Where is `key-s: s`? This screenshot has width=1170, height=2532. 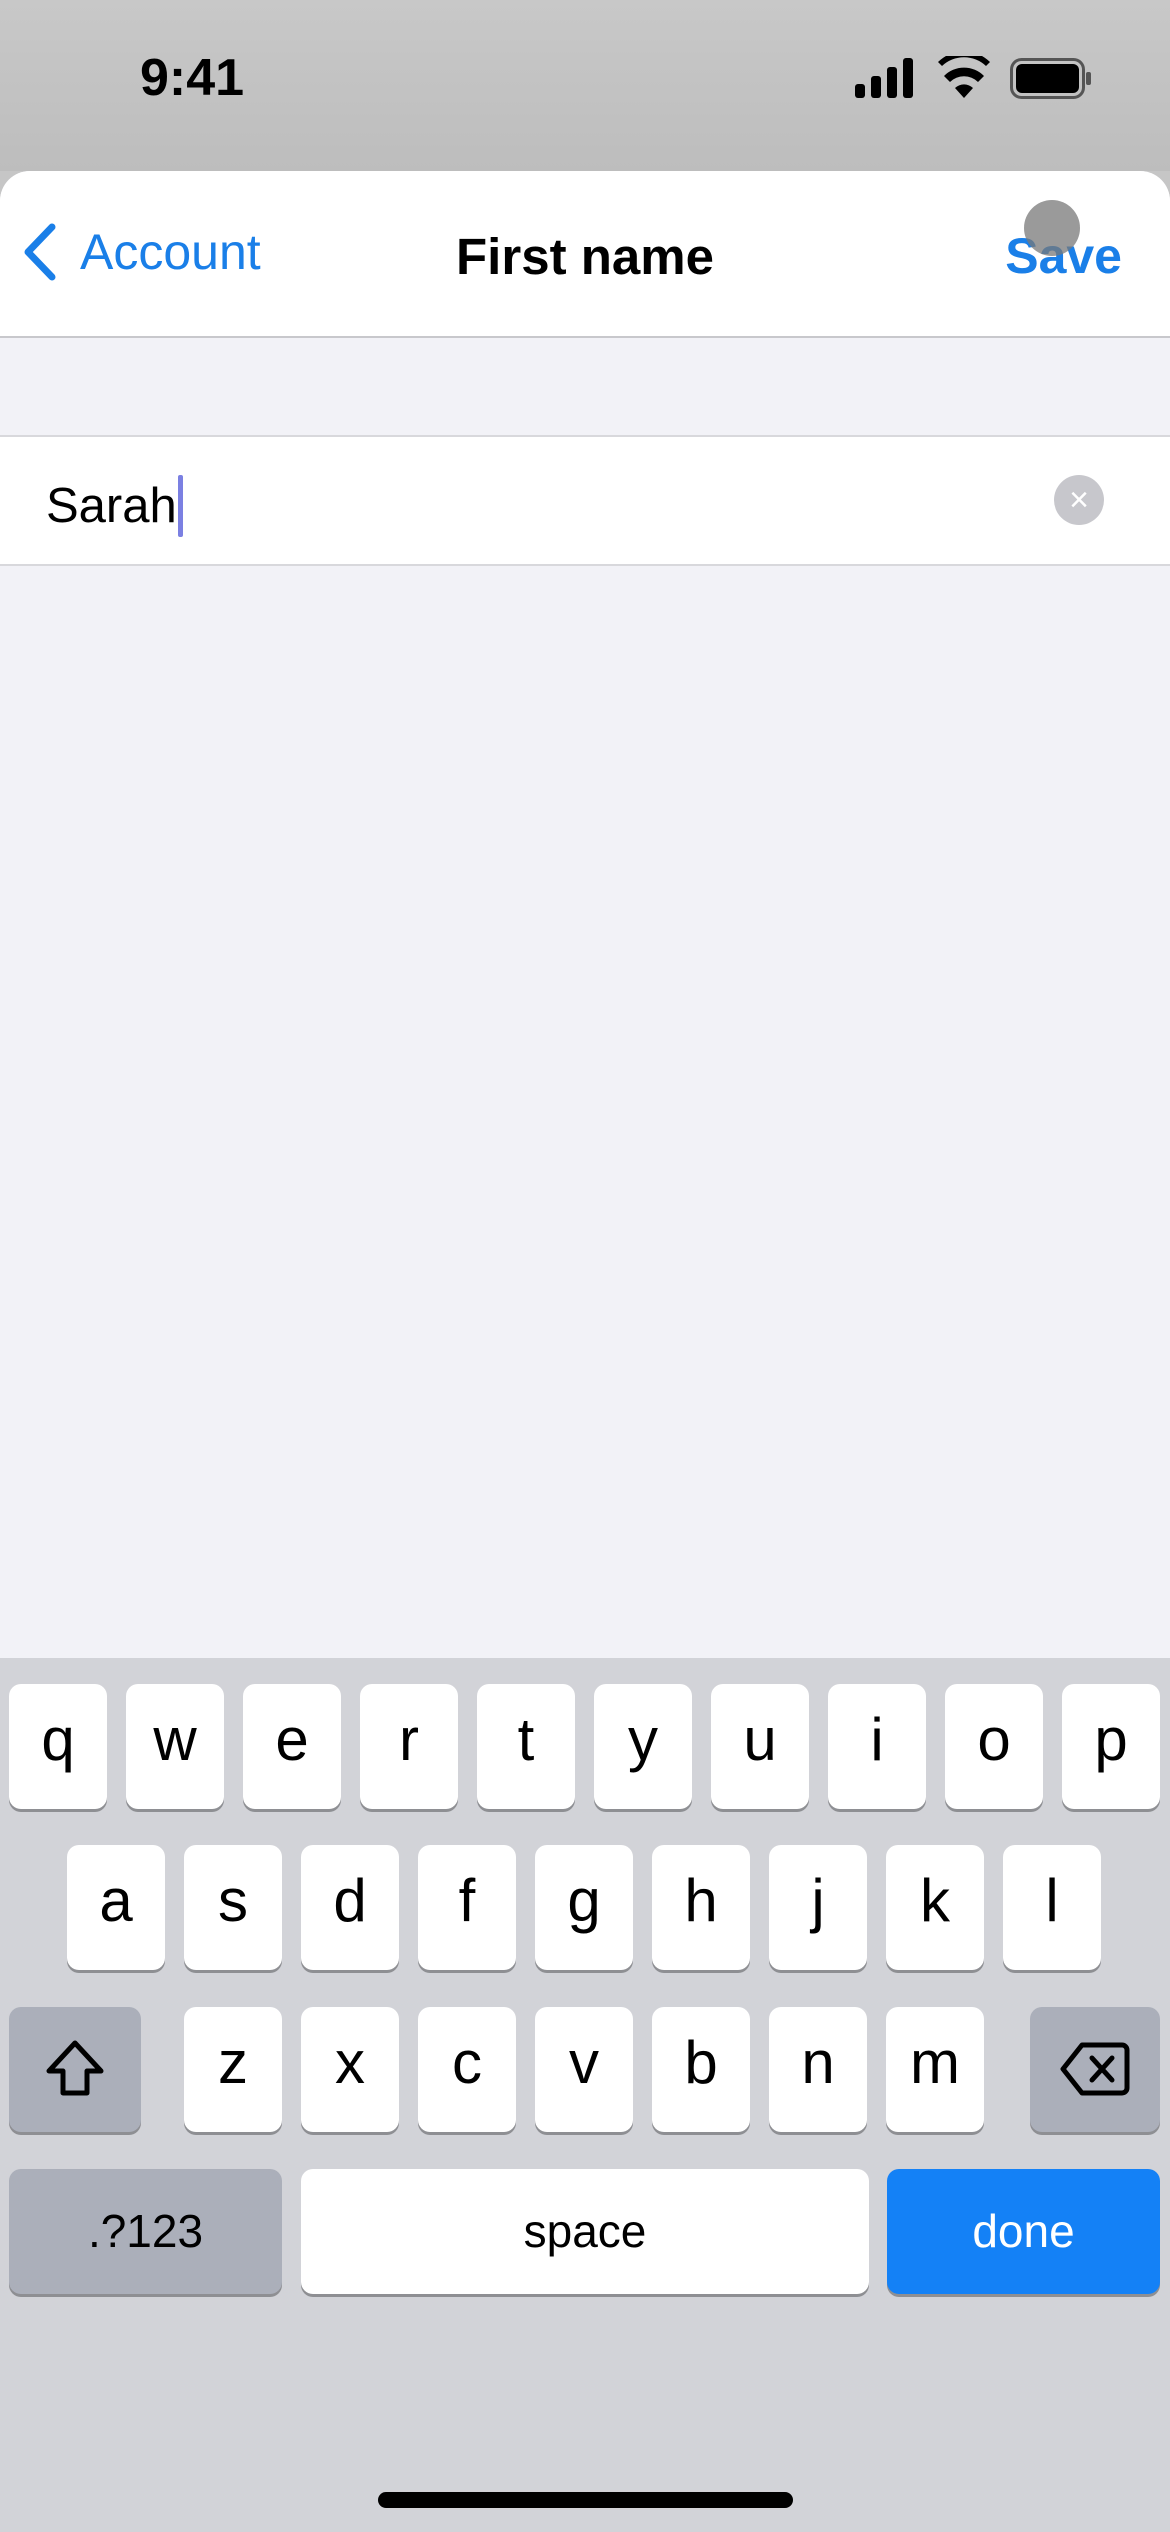 key-s: s is located at coordinates (233, 1907).